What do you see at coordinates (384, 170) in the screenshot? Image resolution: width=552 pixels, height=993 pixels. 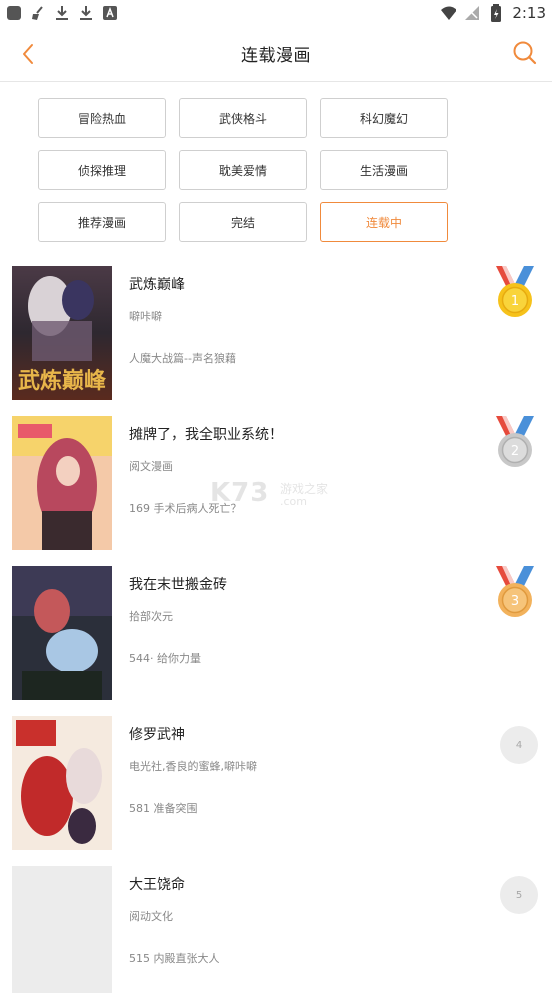 I see `filter-chip-slice-of-life: 生活漫画` at bounding box center [384, 170].